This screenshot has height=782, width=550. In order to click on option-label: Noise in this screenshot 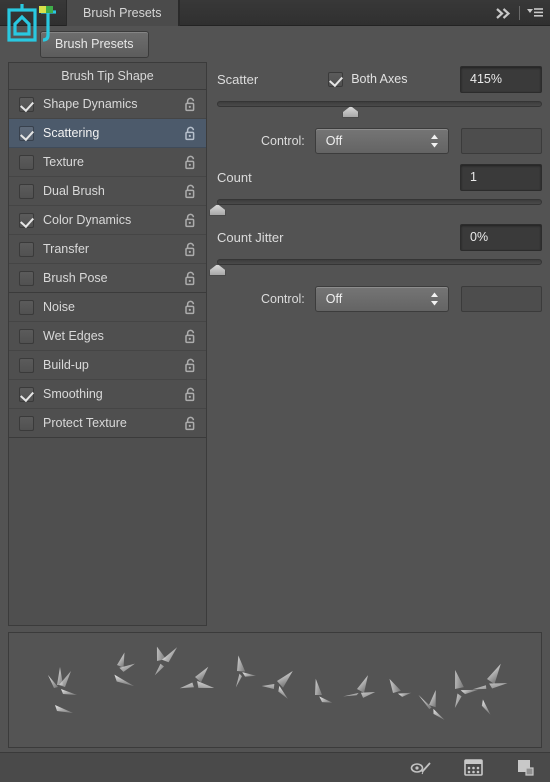, I will do `click(59, 307)`.